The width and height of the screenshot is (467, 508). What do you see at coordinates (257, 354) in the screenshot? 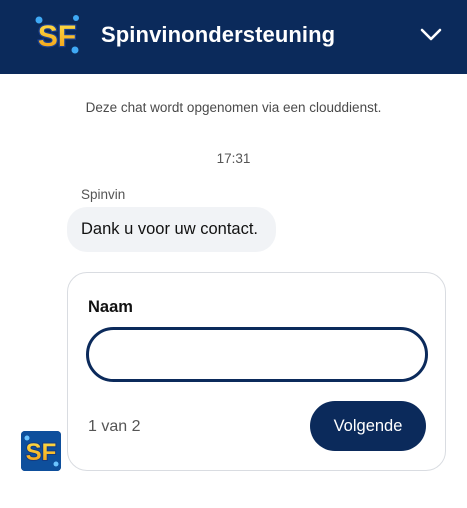
I see `name-input` at bounding box center [257, 354].